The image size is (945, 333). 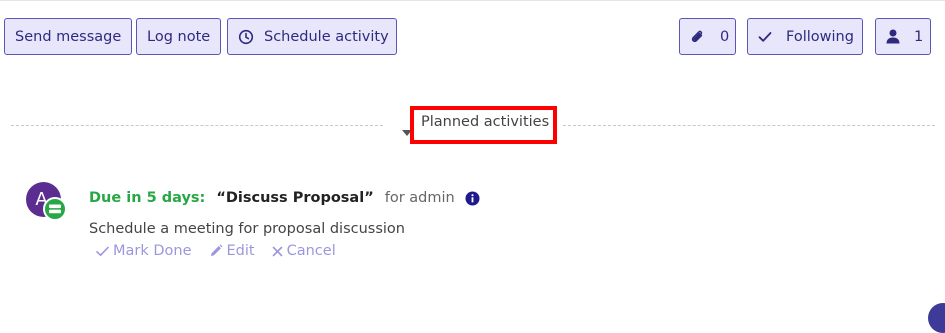 I want to click on close-icon, so click(x=277, y=251).